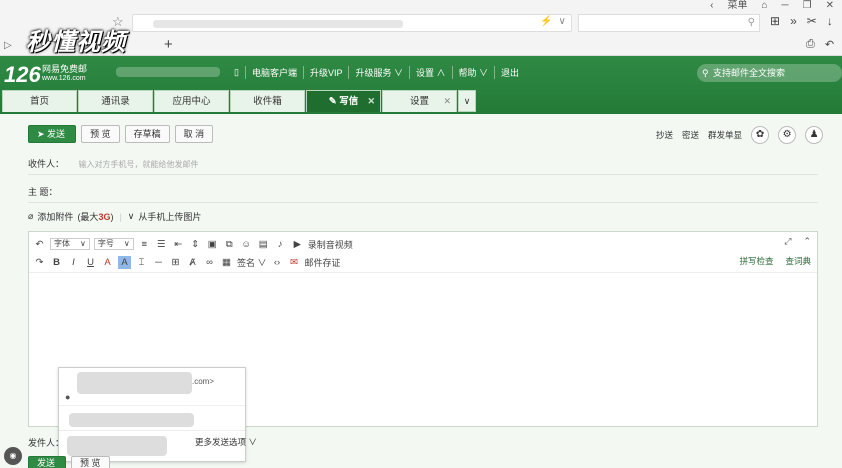 This screenshot has width=842, height=468. I want to click on phone-icon: ▯, so click(236, 72).